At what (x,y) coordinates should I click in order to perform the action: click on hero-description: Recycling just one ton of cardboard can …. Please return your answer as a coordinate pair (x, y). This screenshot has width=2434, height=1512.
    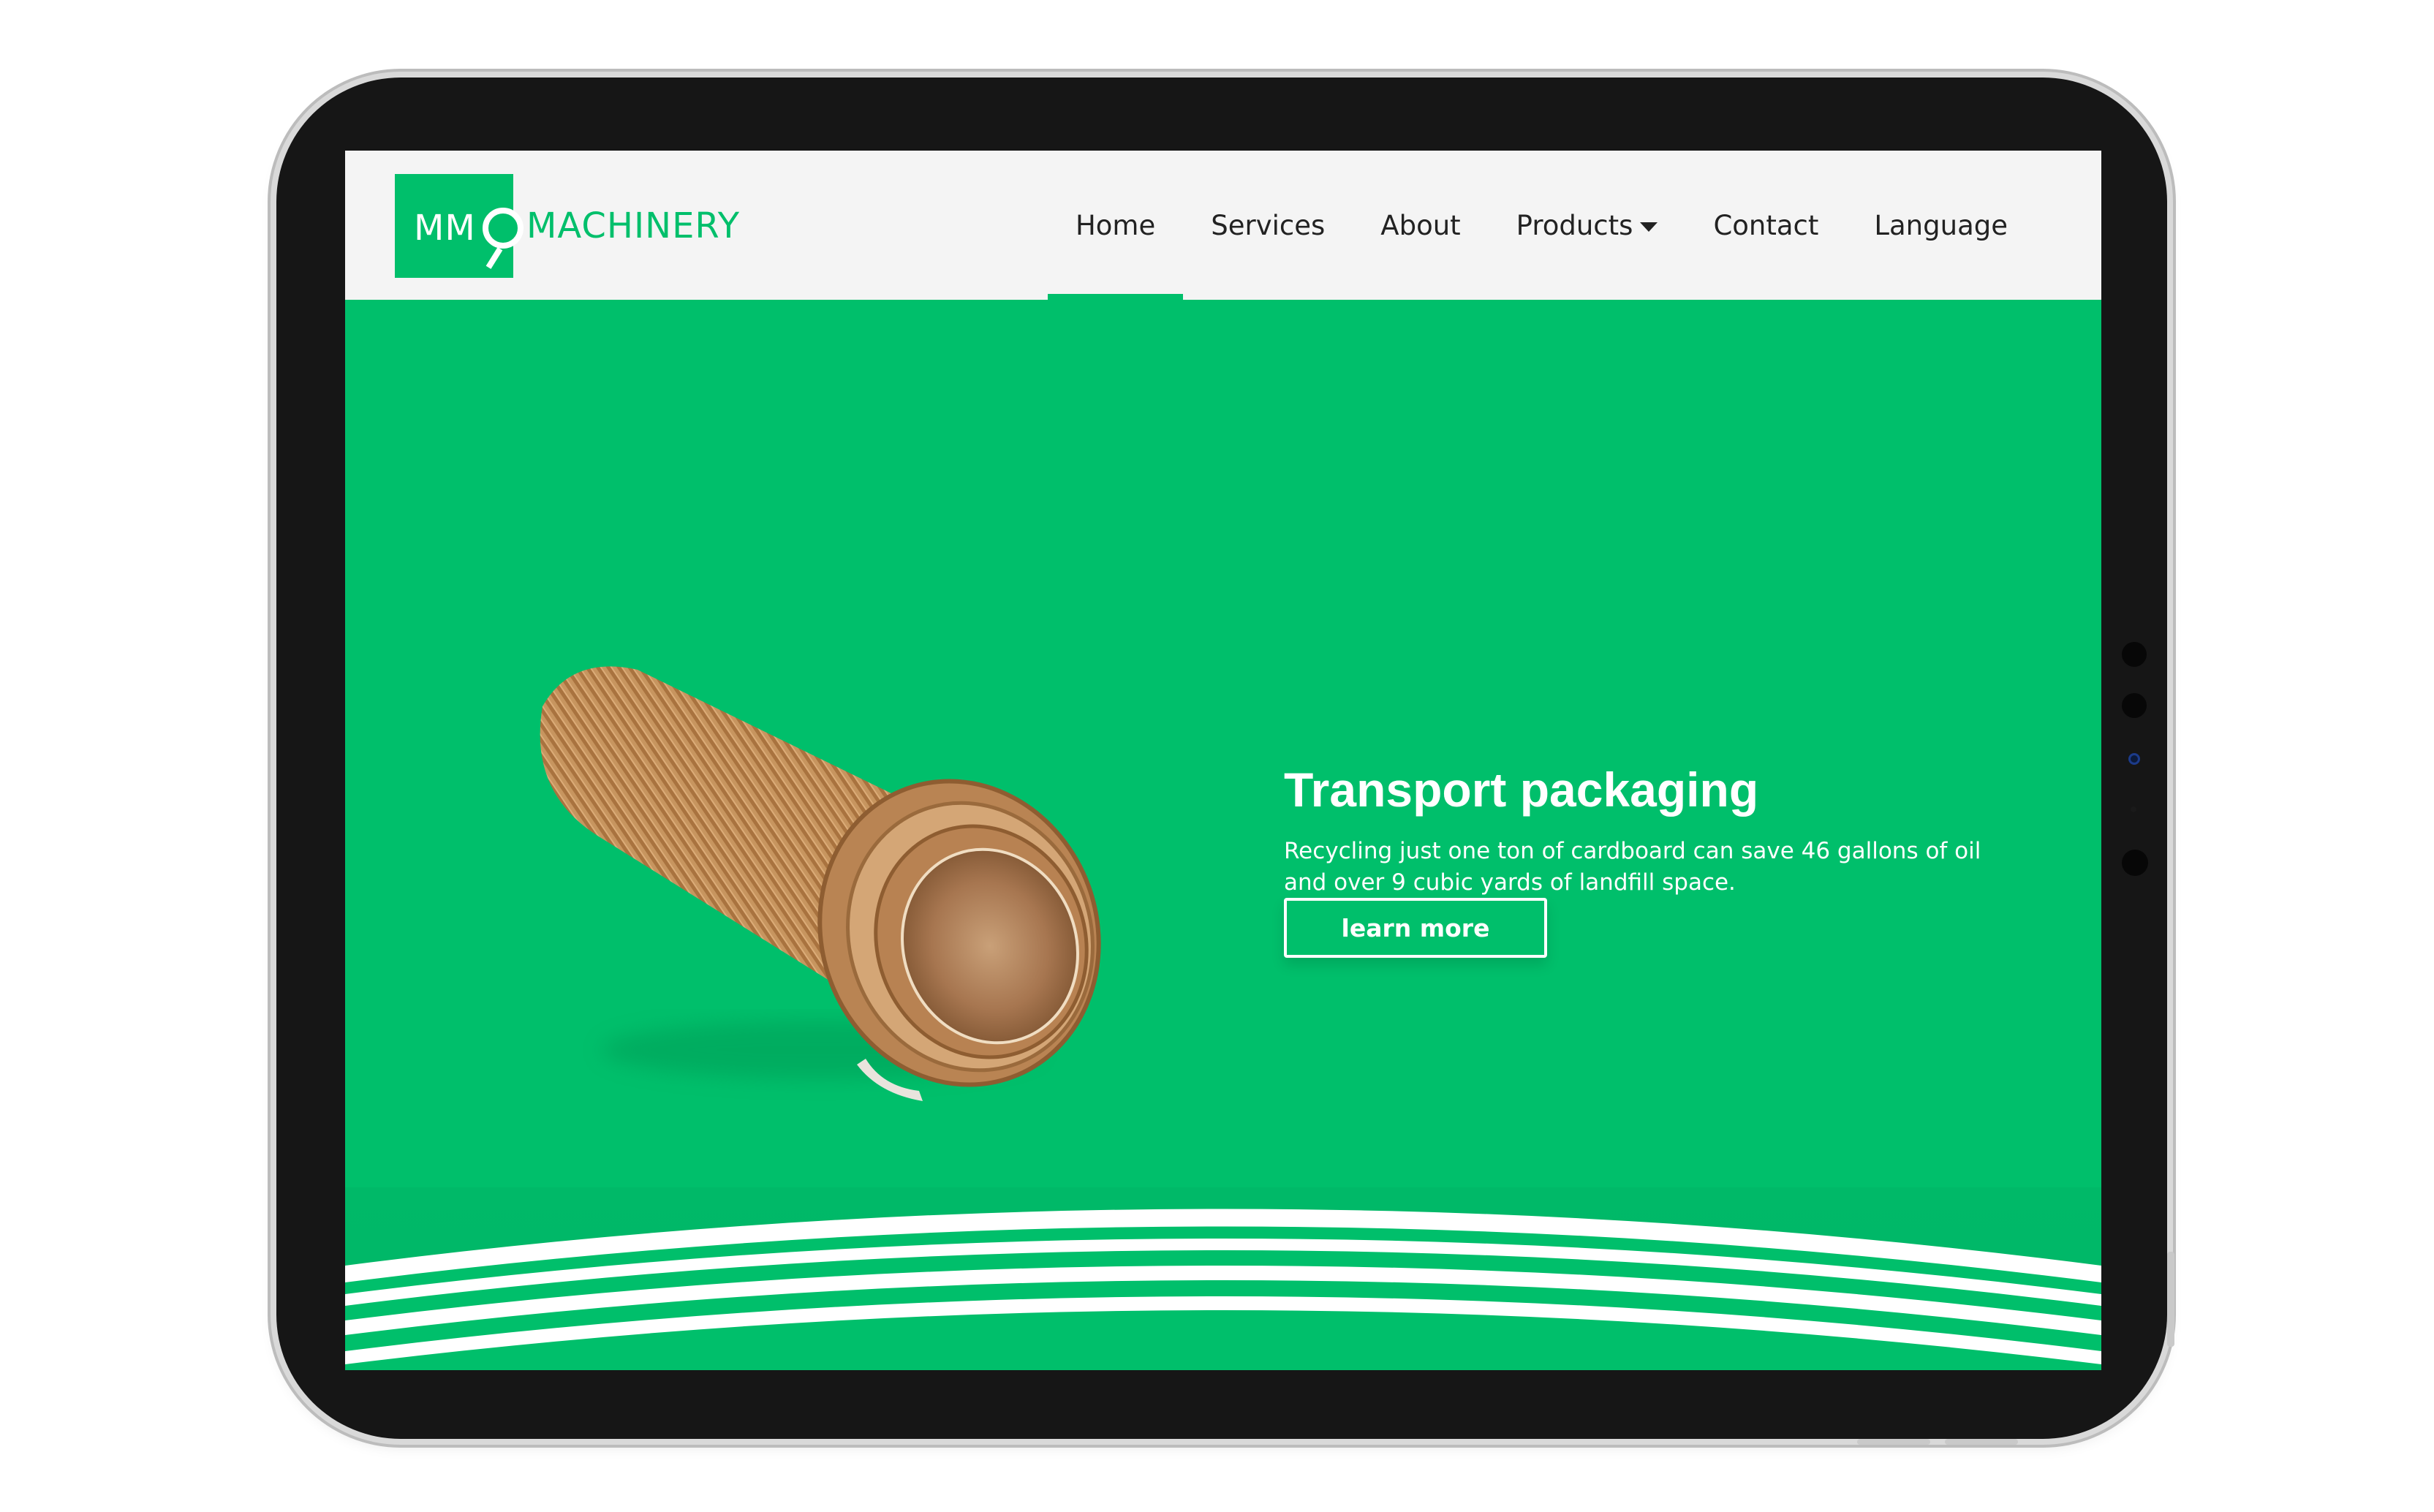
    Looking at the image, I should click on (1632, 867).